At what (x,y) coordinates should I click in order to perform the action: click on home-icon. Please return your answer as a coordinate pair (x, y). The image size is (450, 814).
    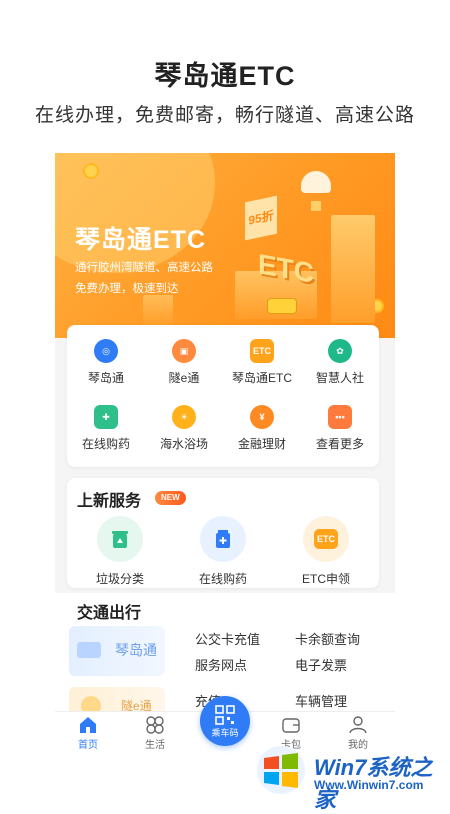
    Looking at the image, I should click on (88, 725).